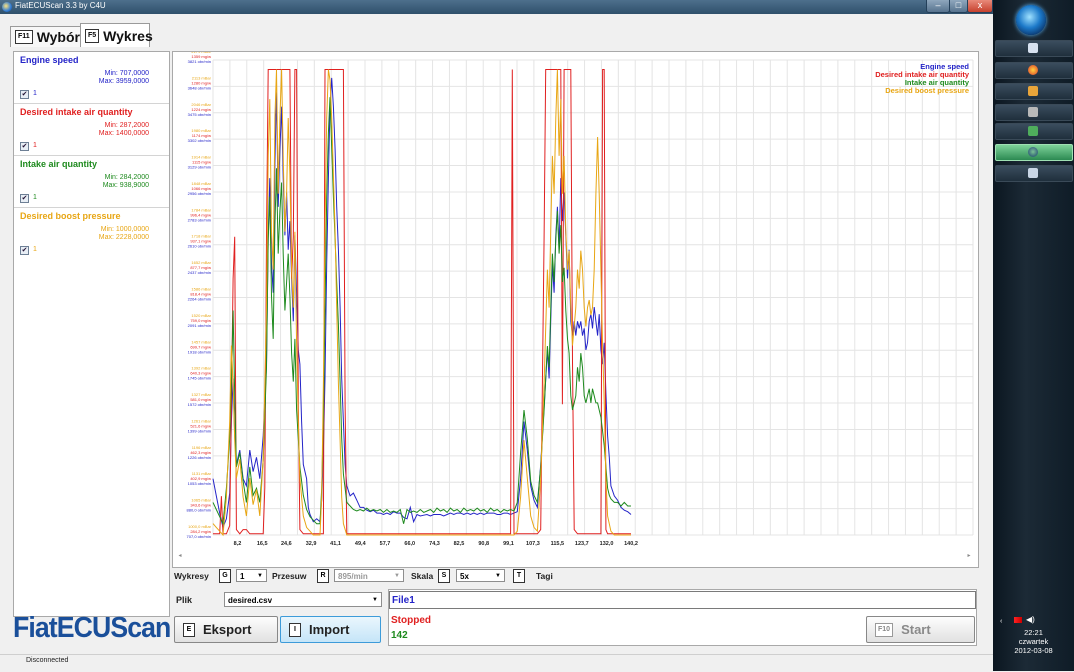 This screenshot has height=672, width=1074. What do you see at coordinates (958, 6) in the screenshot?
I see `maximize-button: □` at bounding box center [958, 6].